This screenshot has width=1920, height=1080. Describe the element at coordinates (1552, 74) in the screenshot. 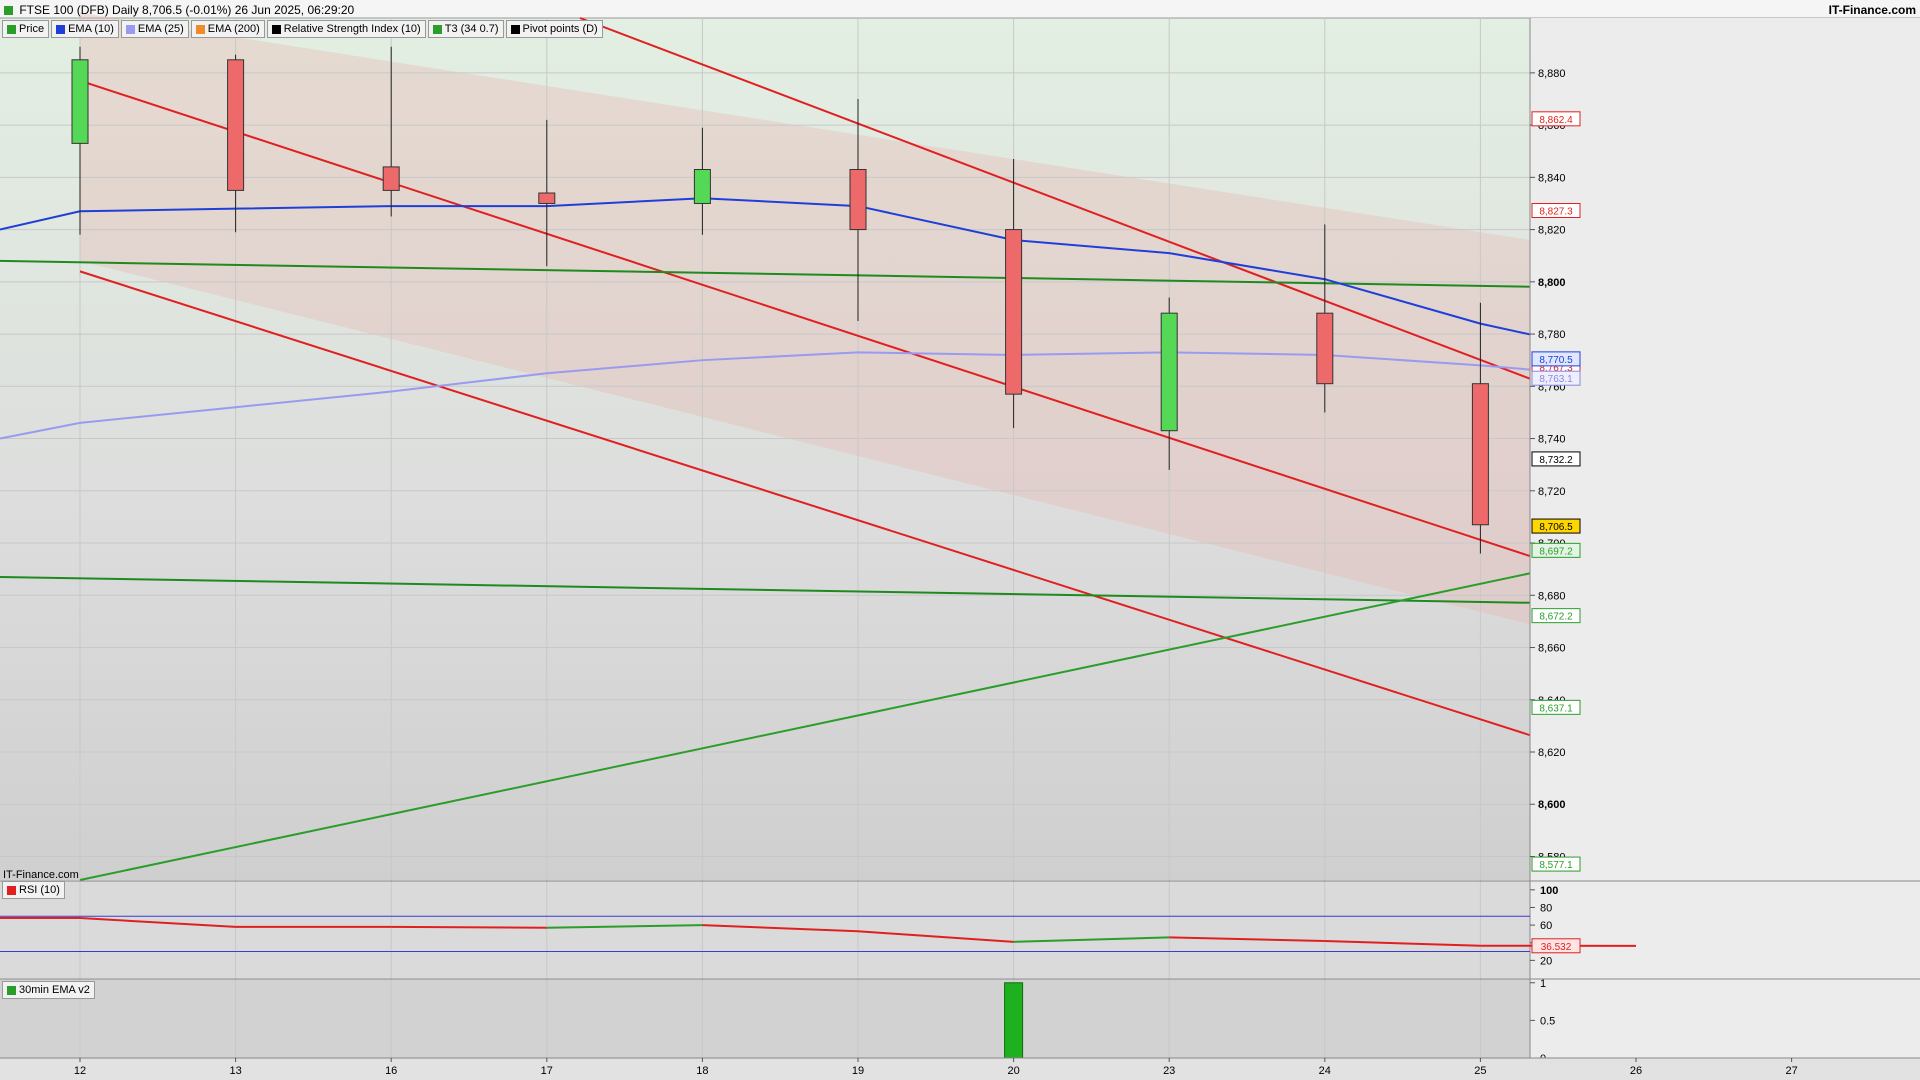

I see `y-tick-label: 8,880` at that location.